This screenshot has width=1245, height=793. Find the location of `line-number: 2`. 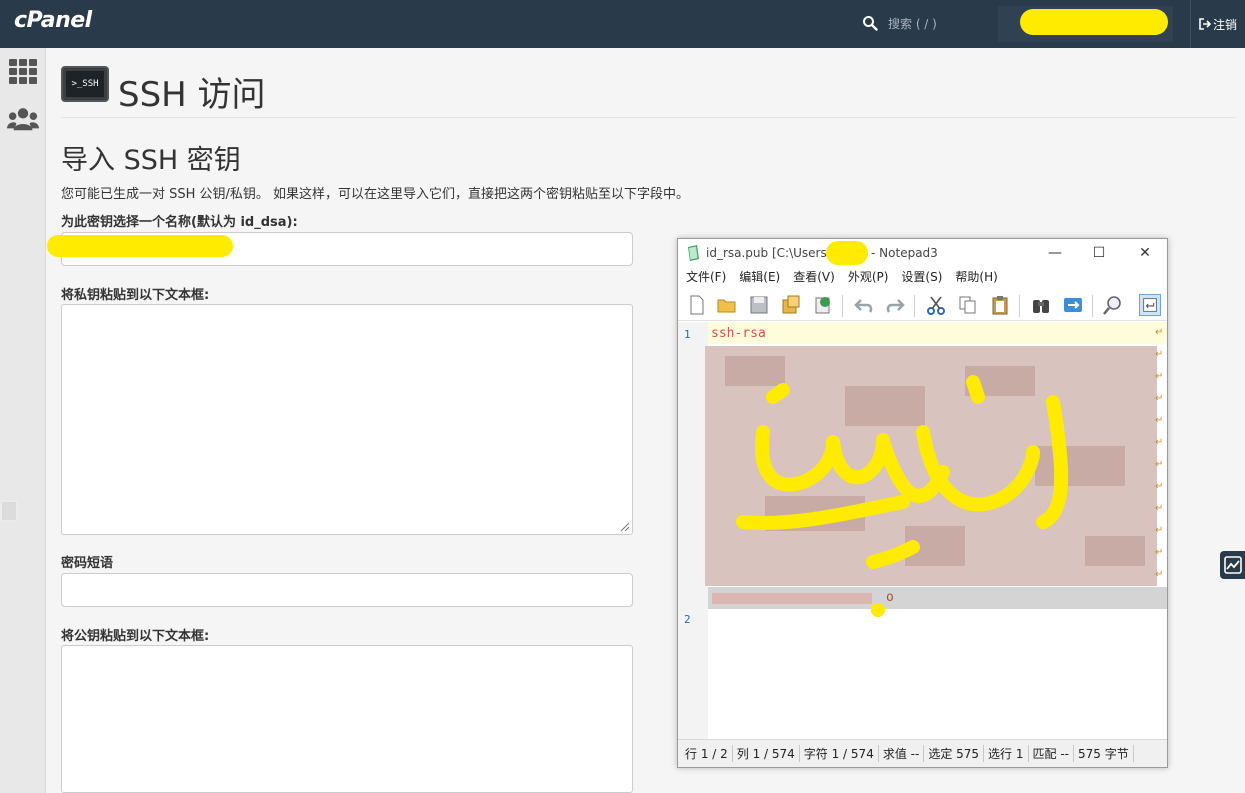

line-number: 2 is located at coordinates (687, 619).